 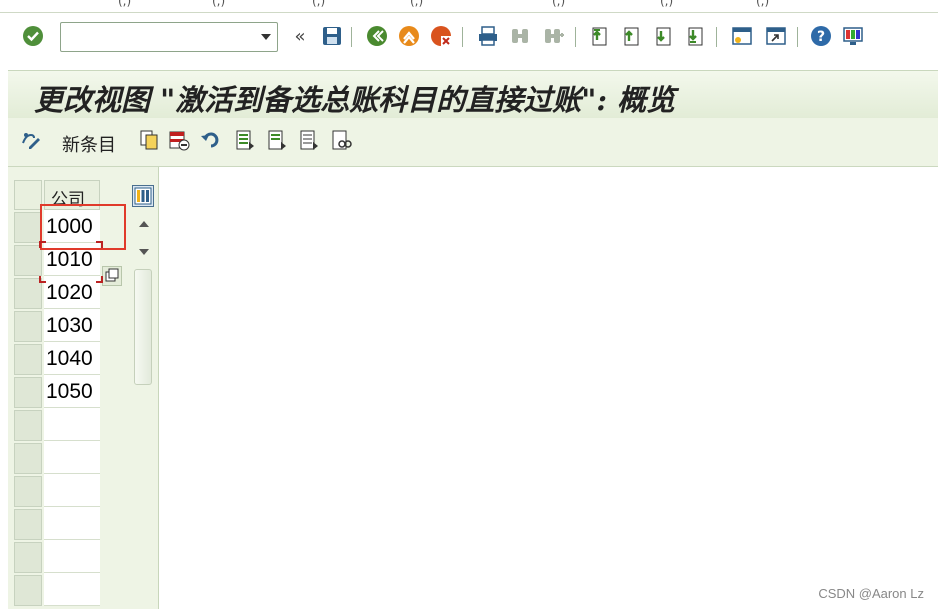 I want to click on select-all-icon, so click(x=245, y=140).